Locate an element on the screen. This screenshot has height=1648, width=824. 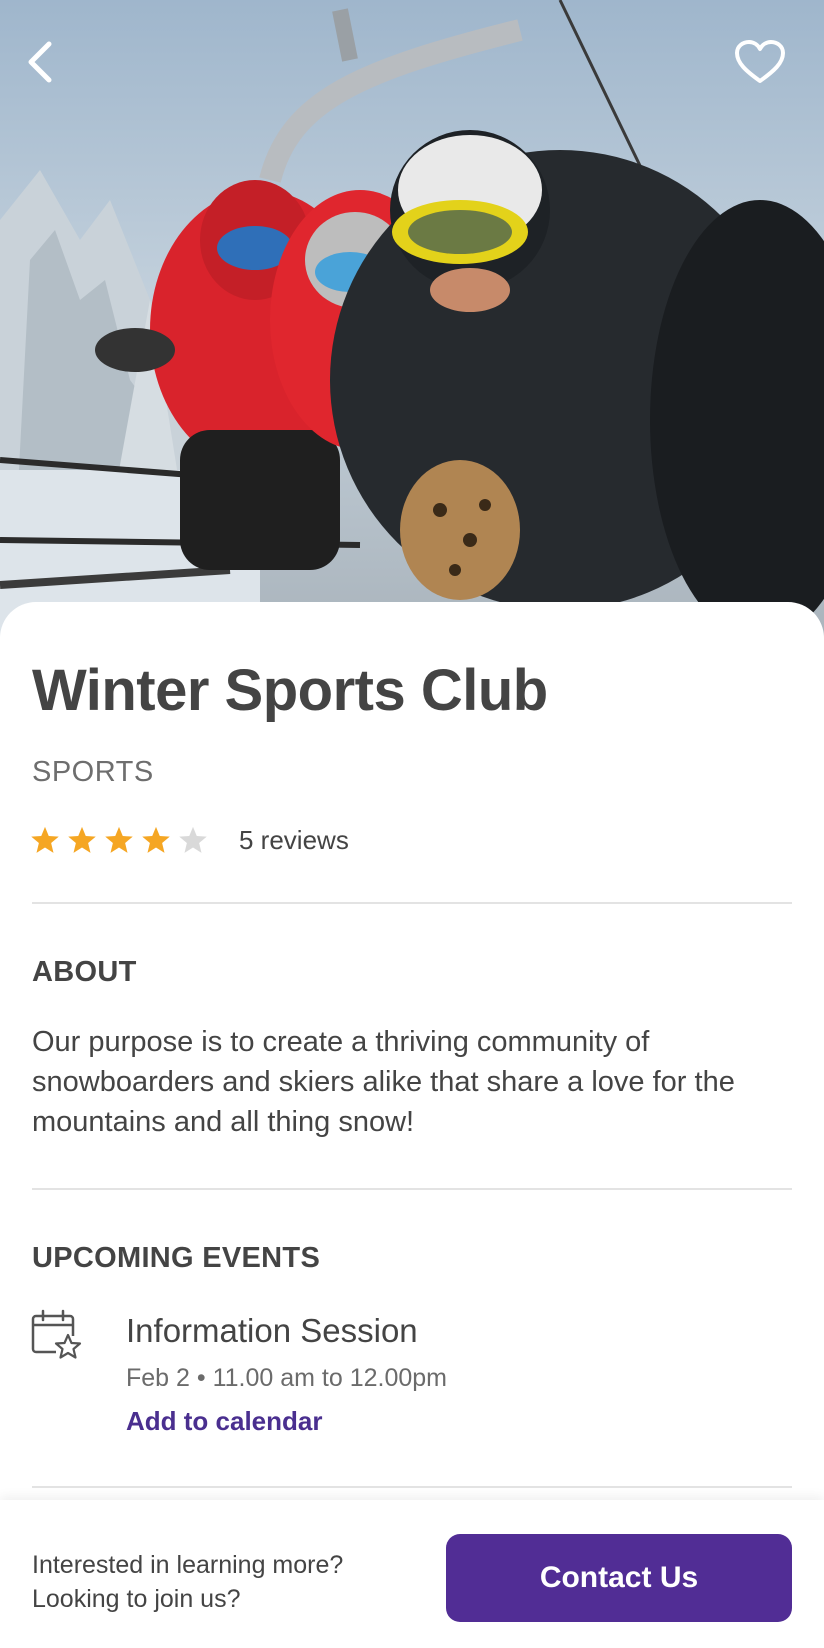
reviews-count: 5 reviews is located at coordinates (294, 839).